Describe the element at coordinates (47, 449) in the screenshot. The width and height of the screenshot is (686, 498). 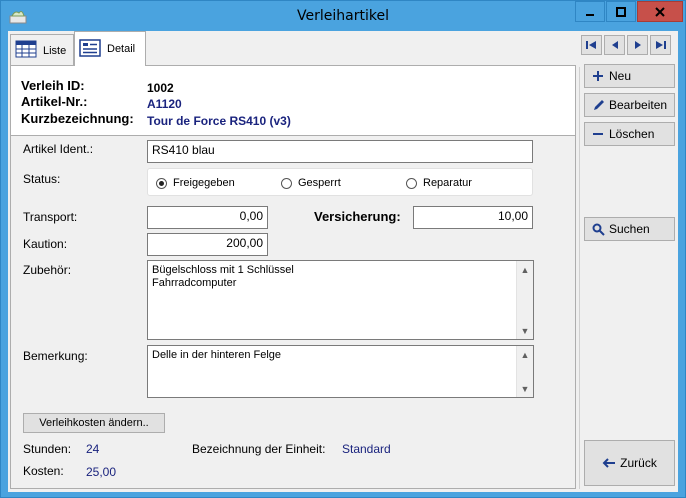
I see `stunden-label: Stunden:` at that location.